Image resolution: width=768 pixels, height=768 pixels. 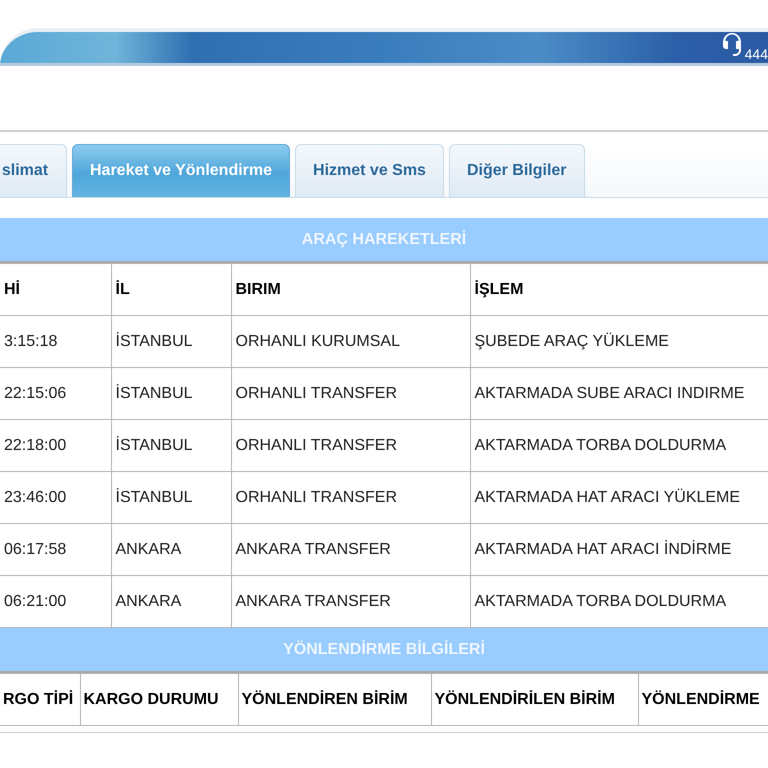 What do you see at coordinates (384, 650) in the screenshot?
I see `section-header: YÖNLENDİRME BİLGİLERİ` at bounding box center [384, 650].